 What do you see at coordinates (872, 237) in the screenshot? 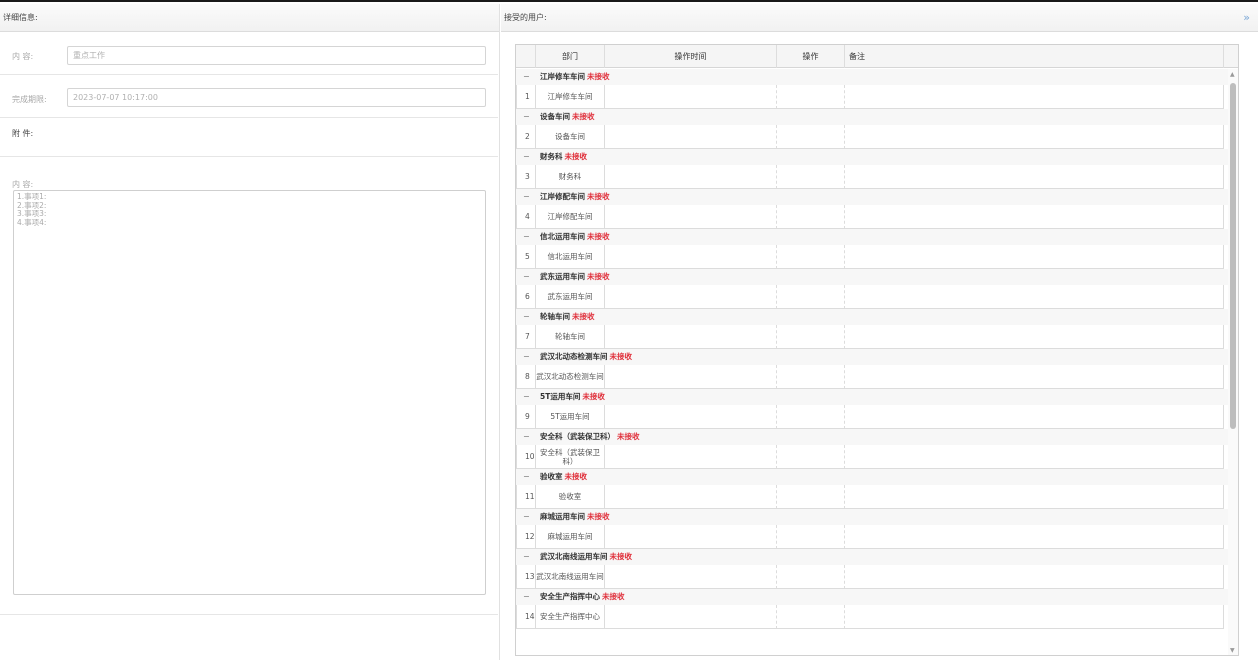
I see `group-row: − 信北运用车间 未接收` at bounding box center [872, 237].